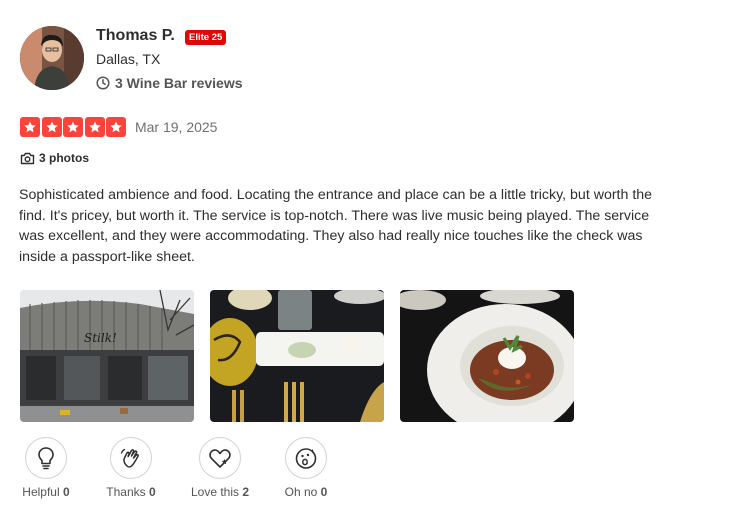 This screenshot has height=517, width=730. I want to click on user-avatar, so click(52, 58).